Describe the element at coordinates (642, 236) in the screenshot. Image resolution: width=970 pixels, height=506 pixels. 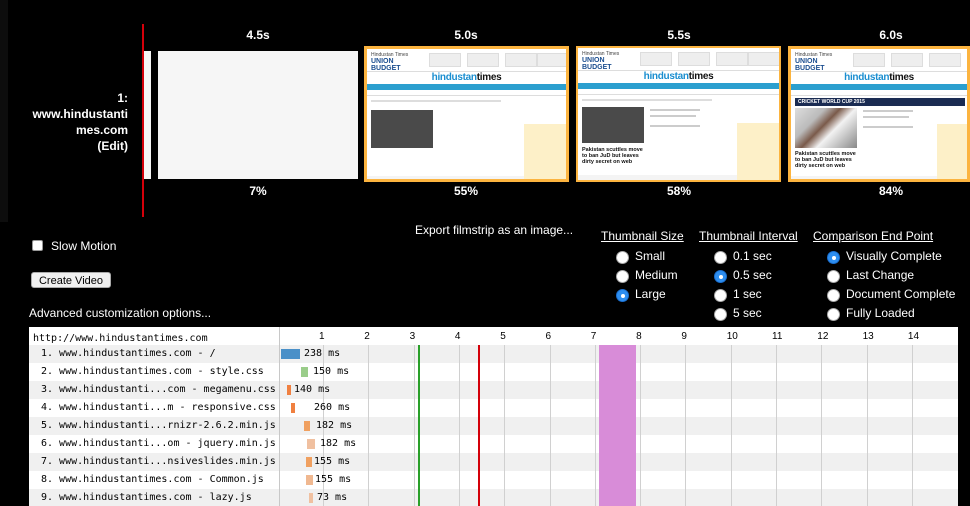
I see `thumbnail-size-title: Thumbnail Size` at that location.